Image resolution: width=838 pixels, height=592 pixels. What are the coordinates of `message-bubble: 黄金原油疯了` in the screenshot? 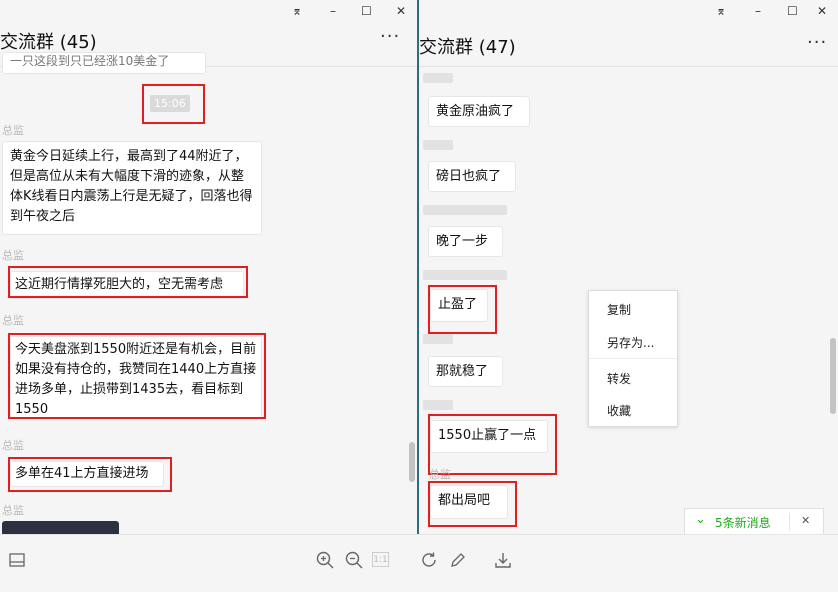 It's located at (479, 111).